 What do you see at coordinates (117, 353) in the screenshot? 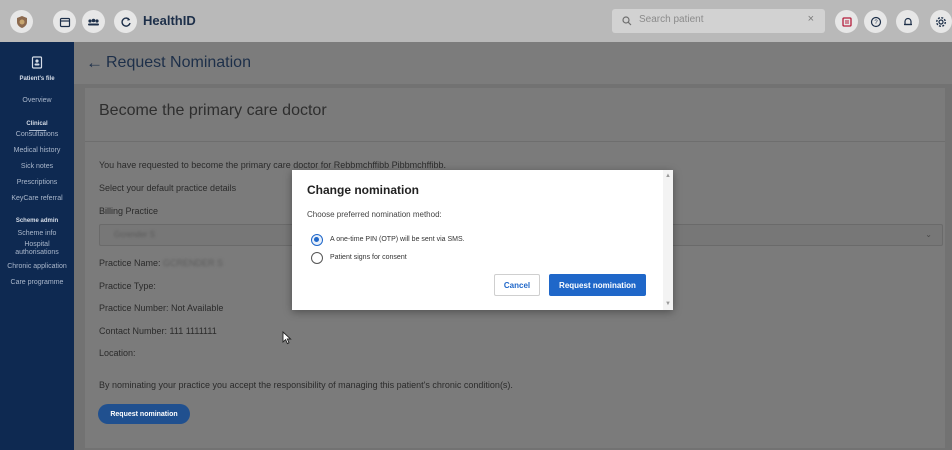
I see `location: Location:` at bounding box center [117, 353].